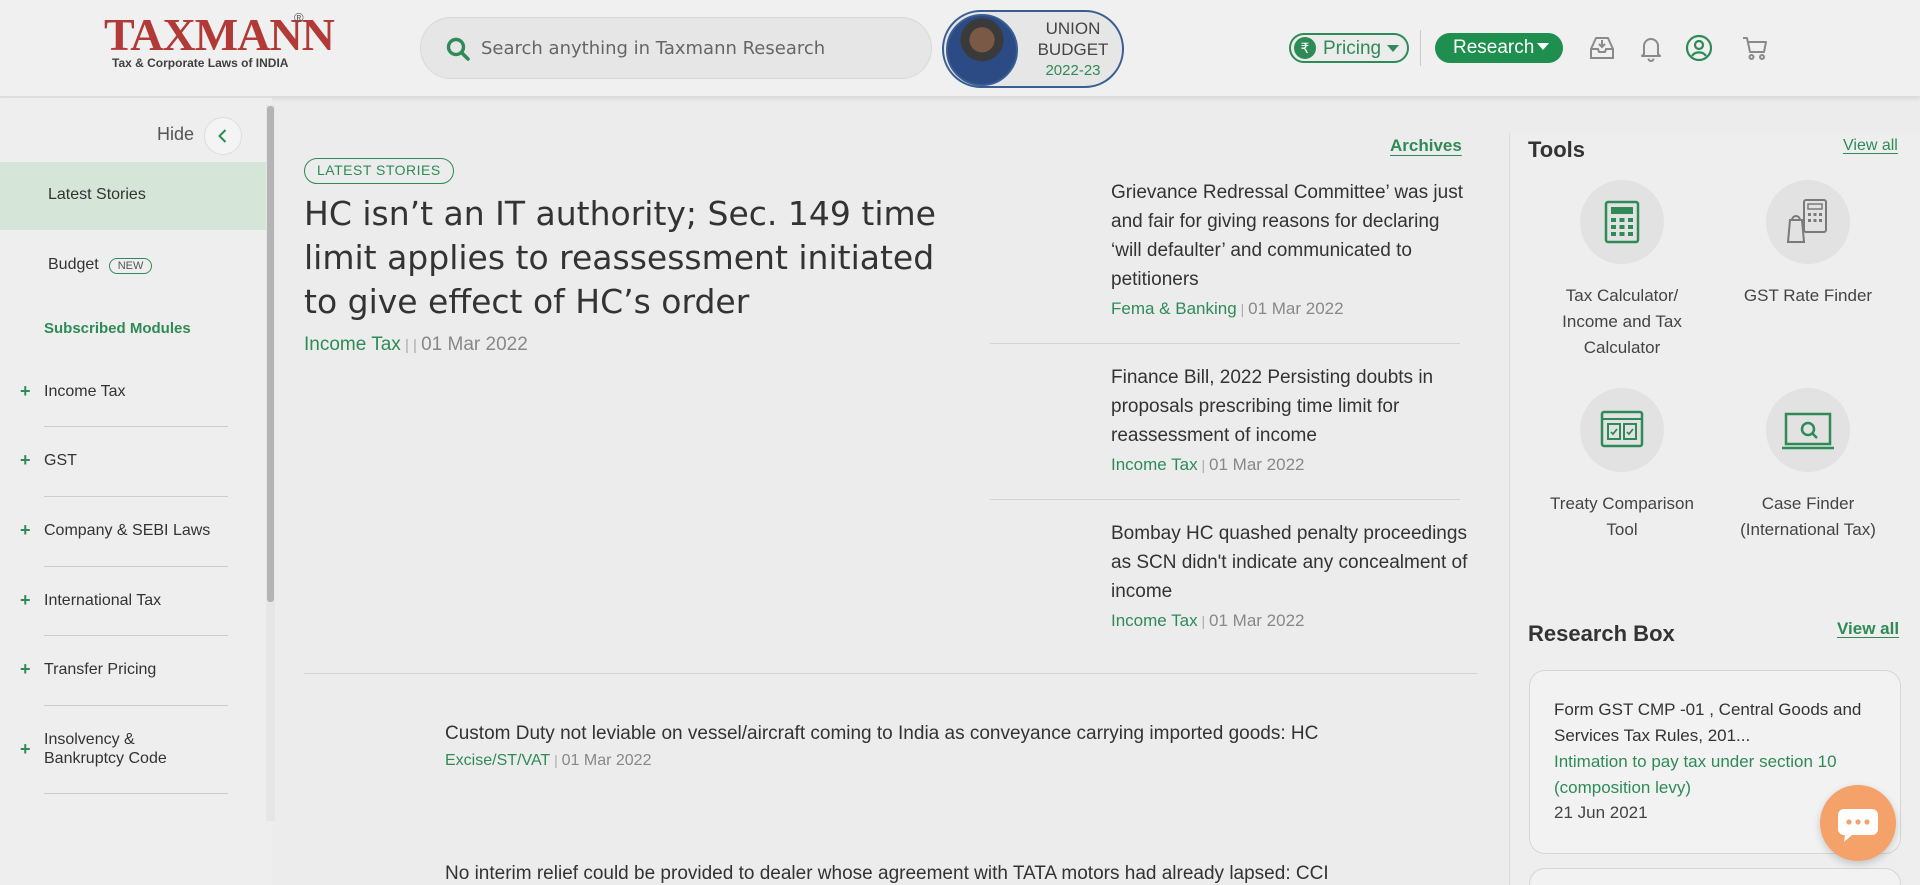 The height and width of the screenshot is (885, 1920). Describe the element at coordinates (1868, 629) in the screenshot. I see `research-view-all-link: View all` at that location.